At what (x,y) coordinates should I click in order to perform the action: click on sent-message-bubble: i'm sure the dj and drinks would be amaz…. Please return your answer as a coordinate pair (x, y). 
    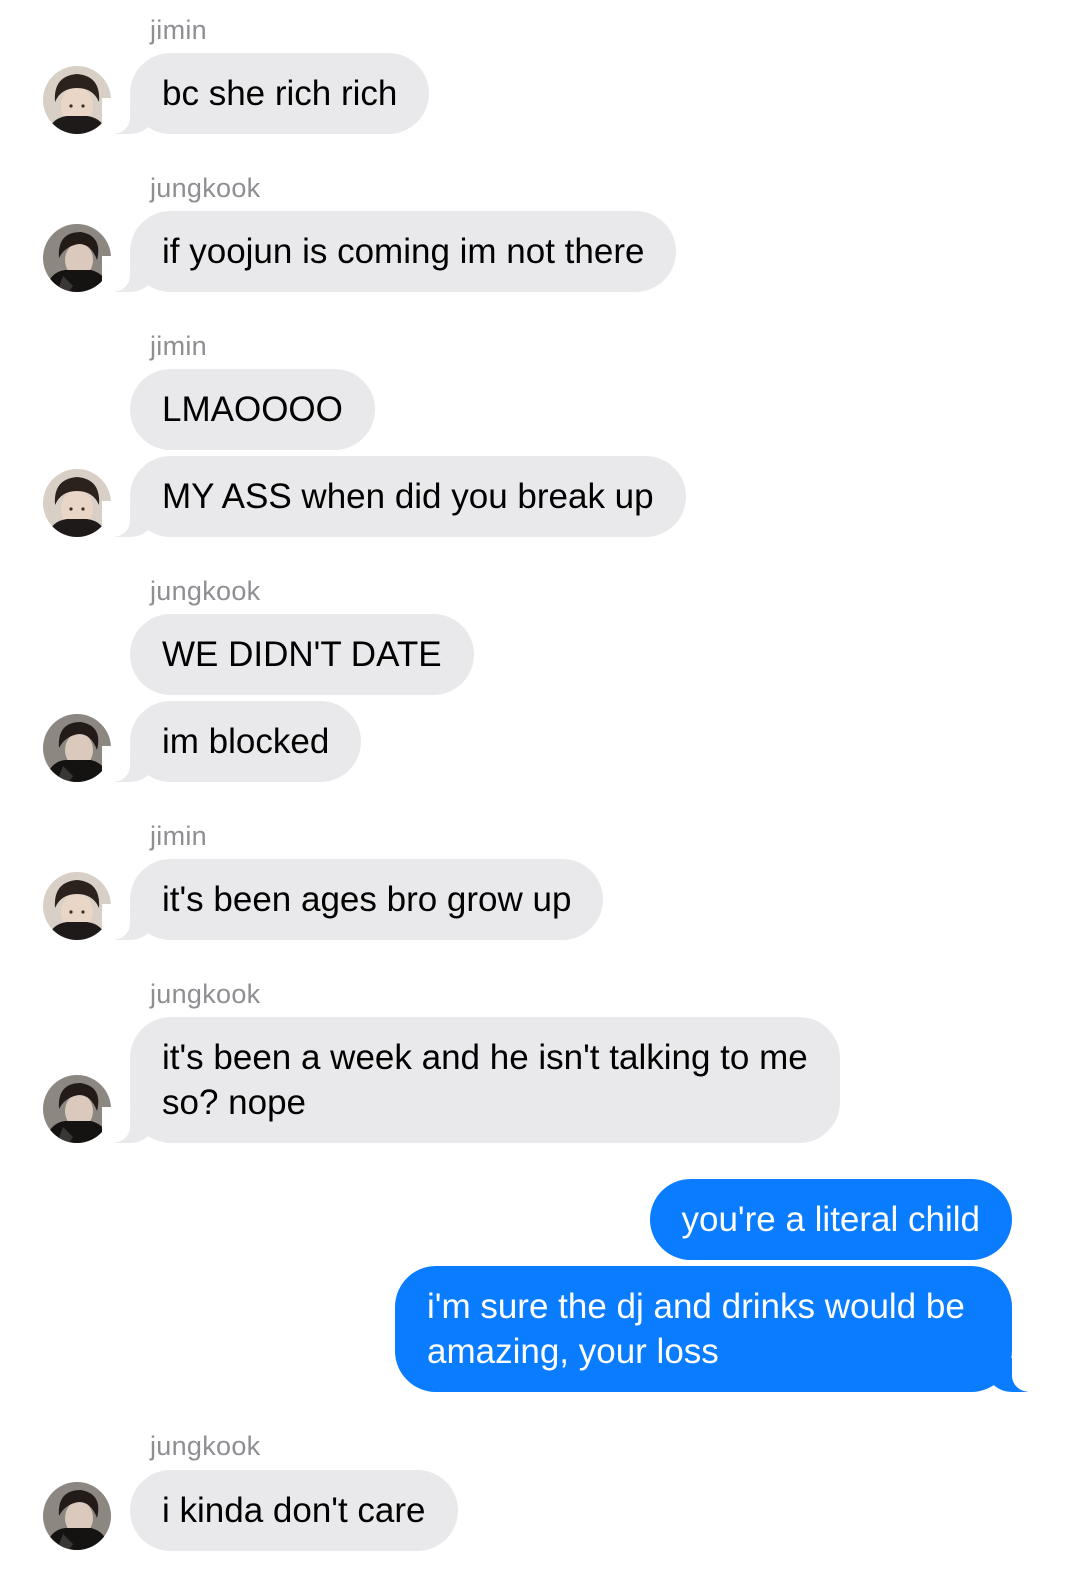
    Looking at the image, I should click on (717, 1329).